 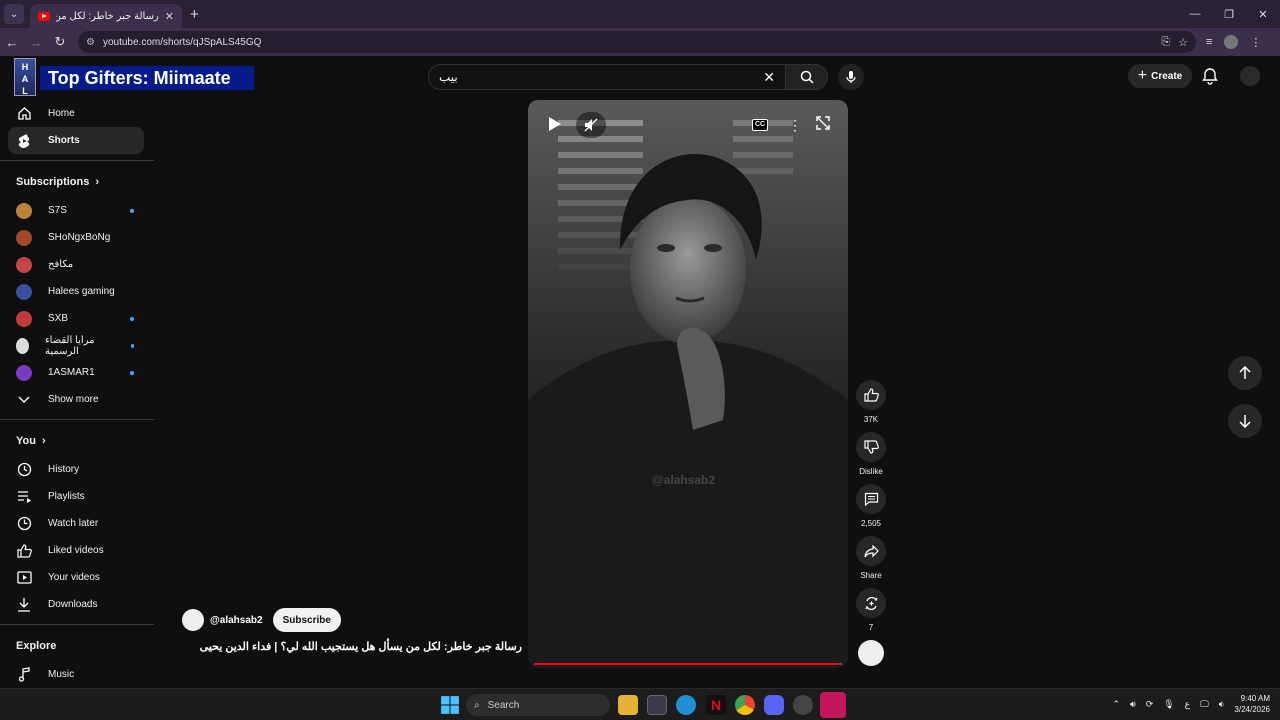 I want to click on channel-avatar, so click(x=193, y=620).